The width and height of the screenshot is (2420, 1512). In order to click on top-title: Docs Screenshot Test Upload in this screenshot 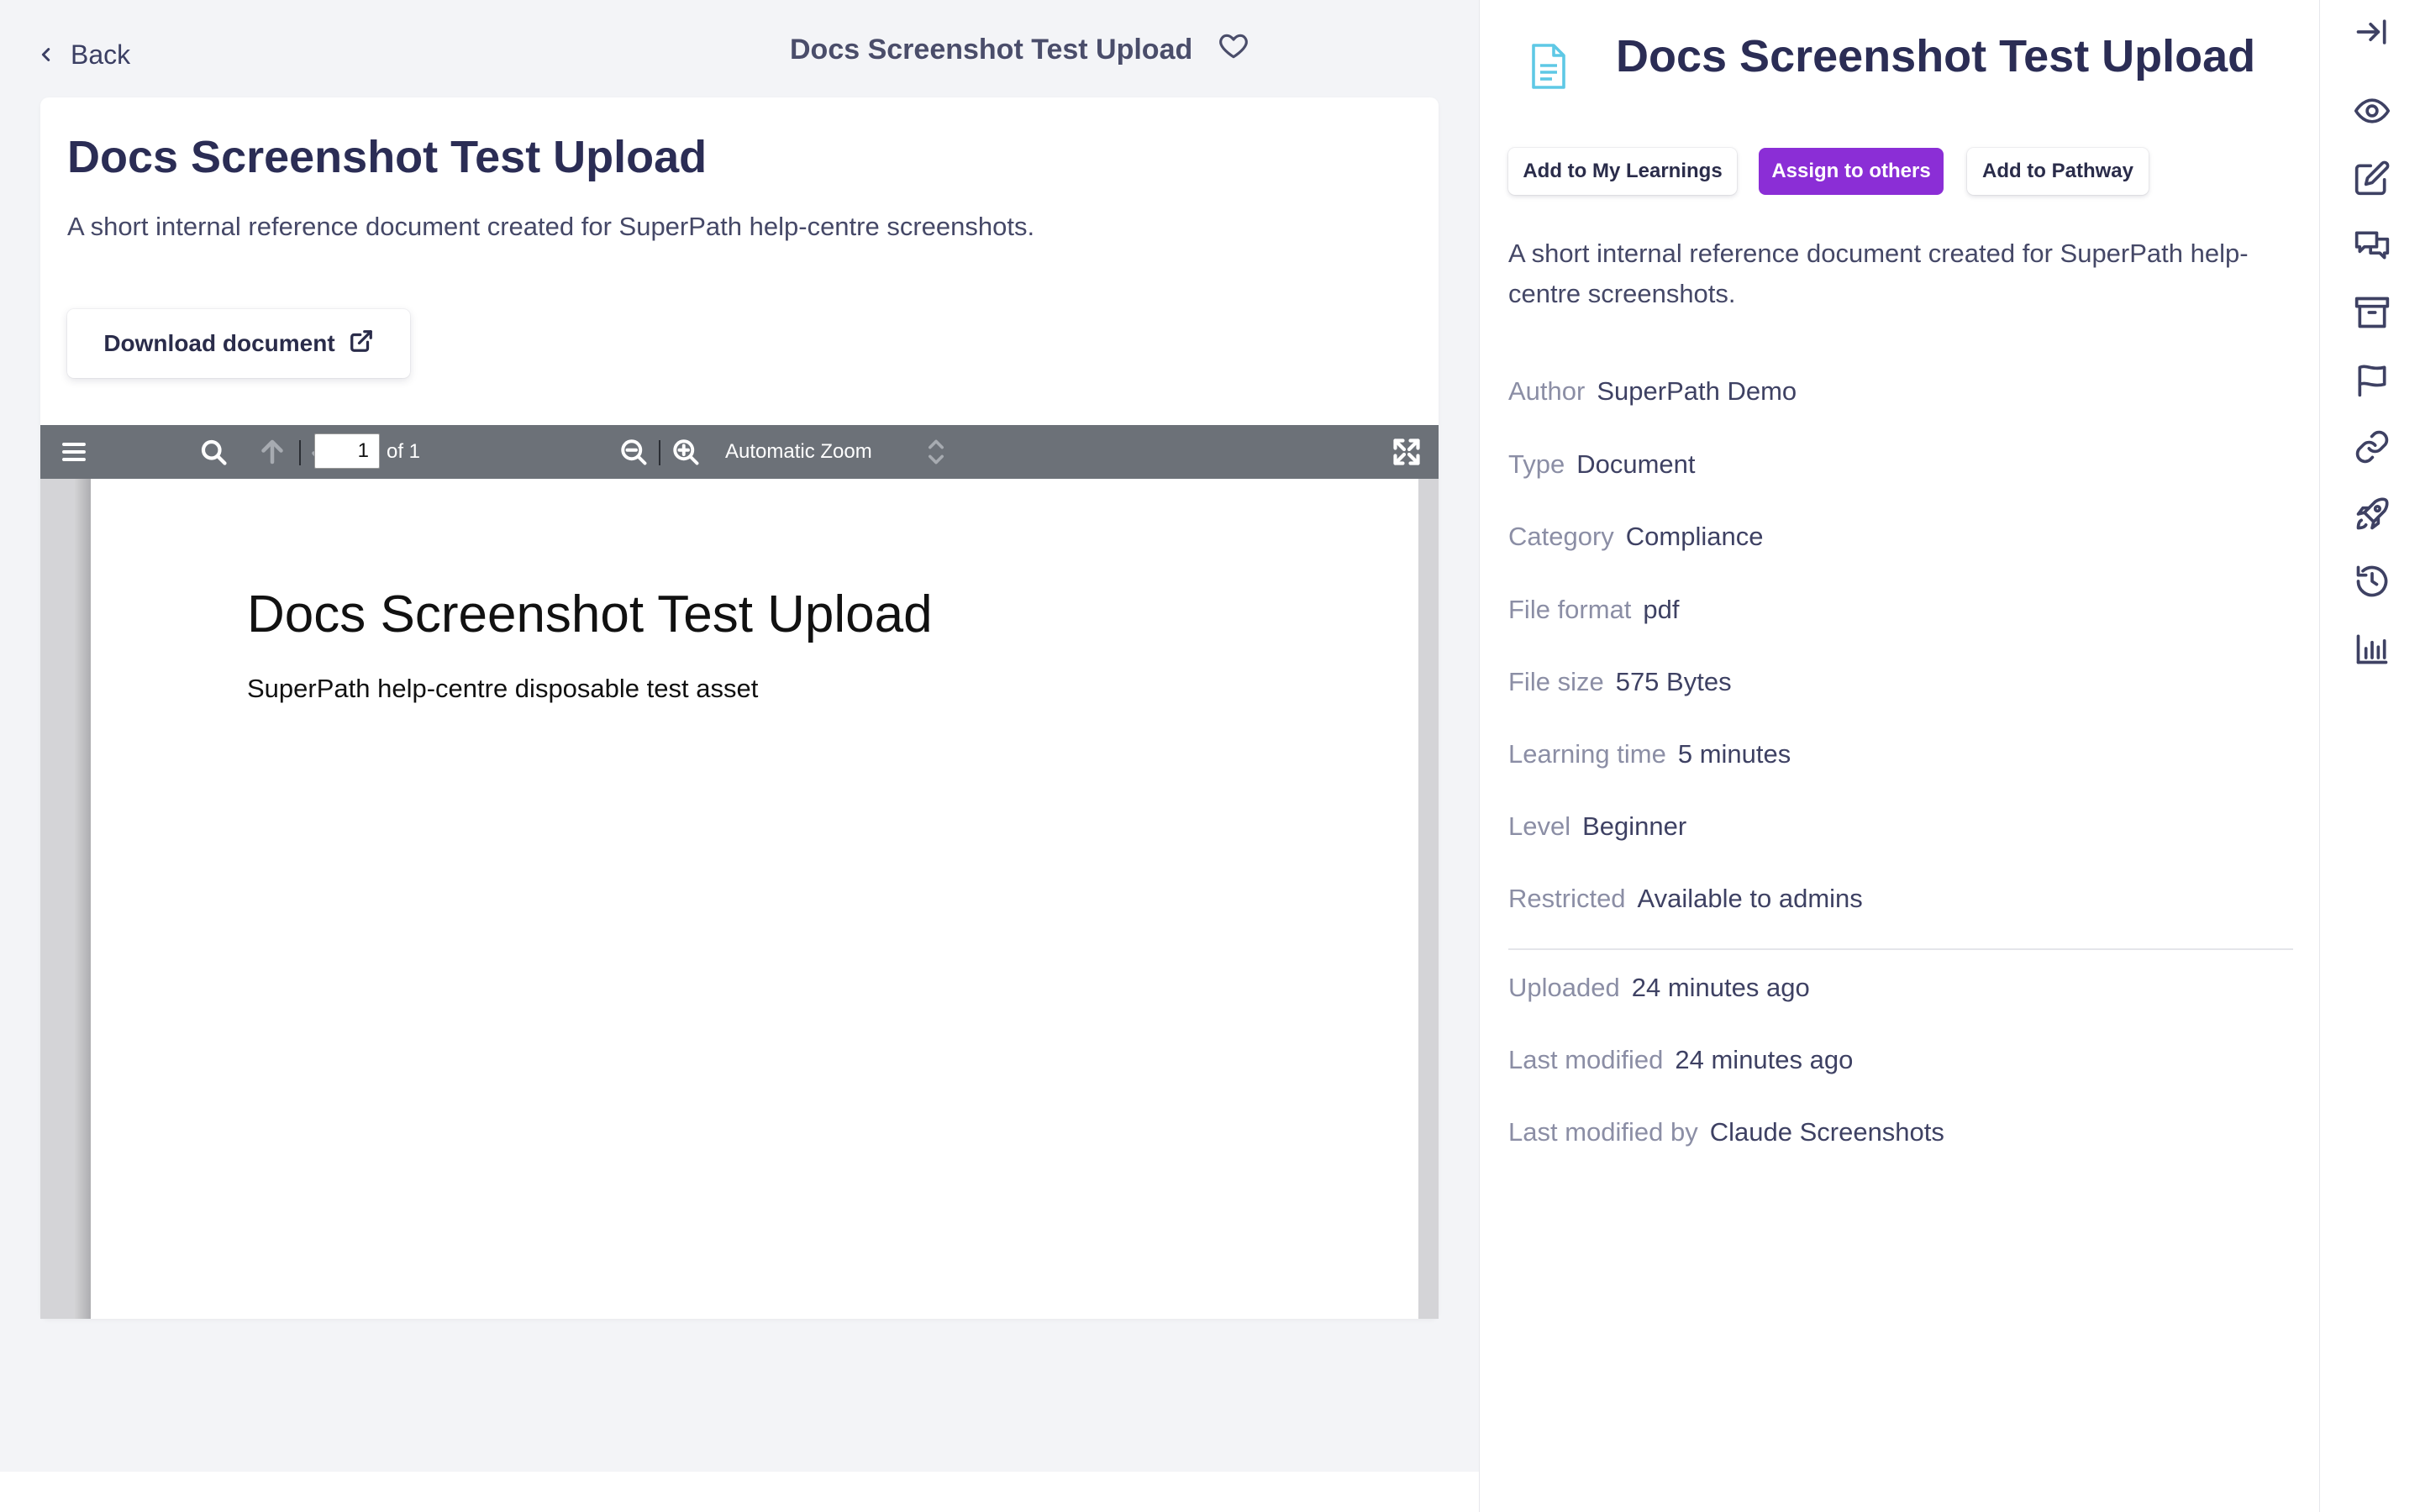, I will do `click(1020, 50)`.